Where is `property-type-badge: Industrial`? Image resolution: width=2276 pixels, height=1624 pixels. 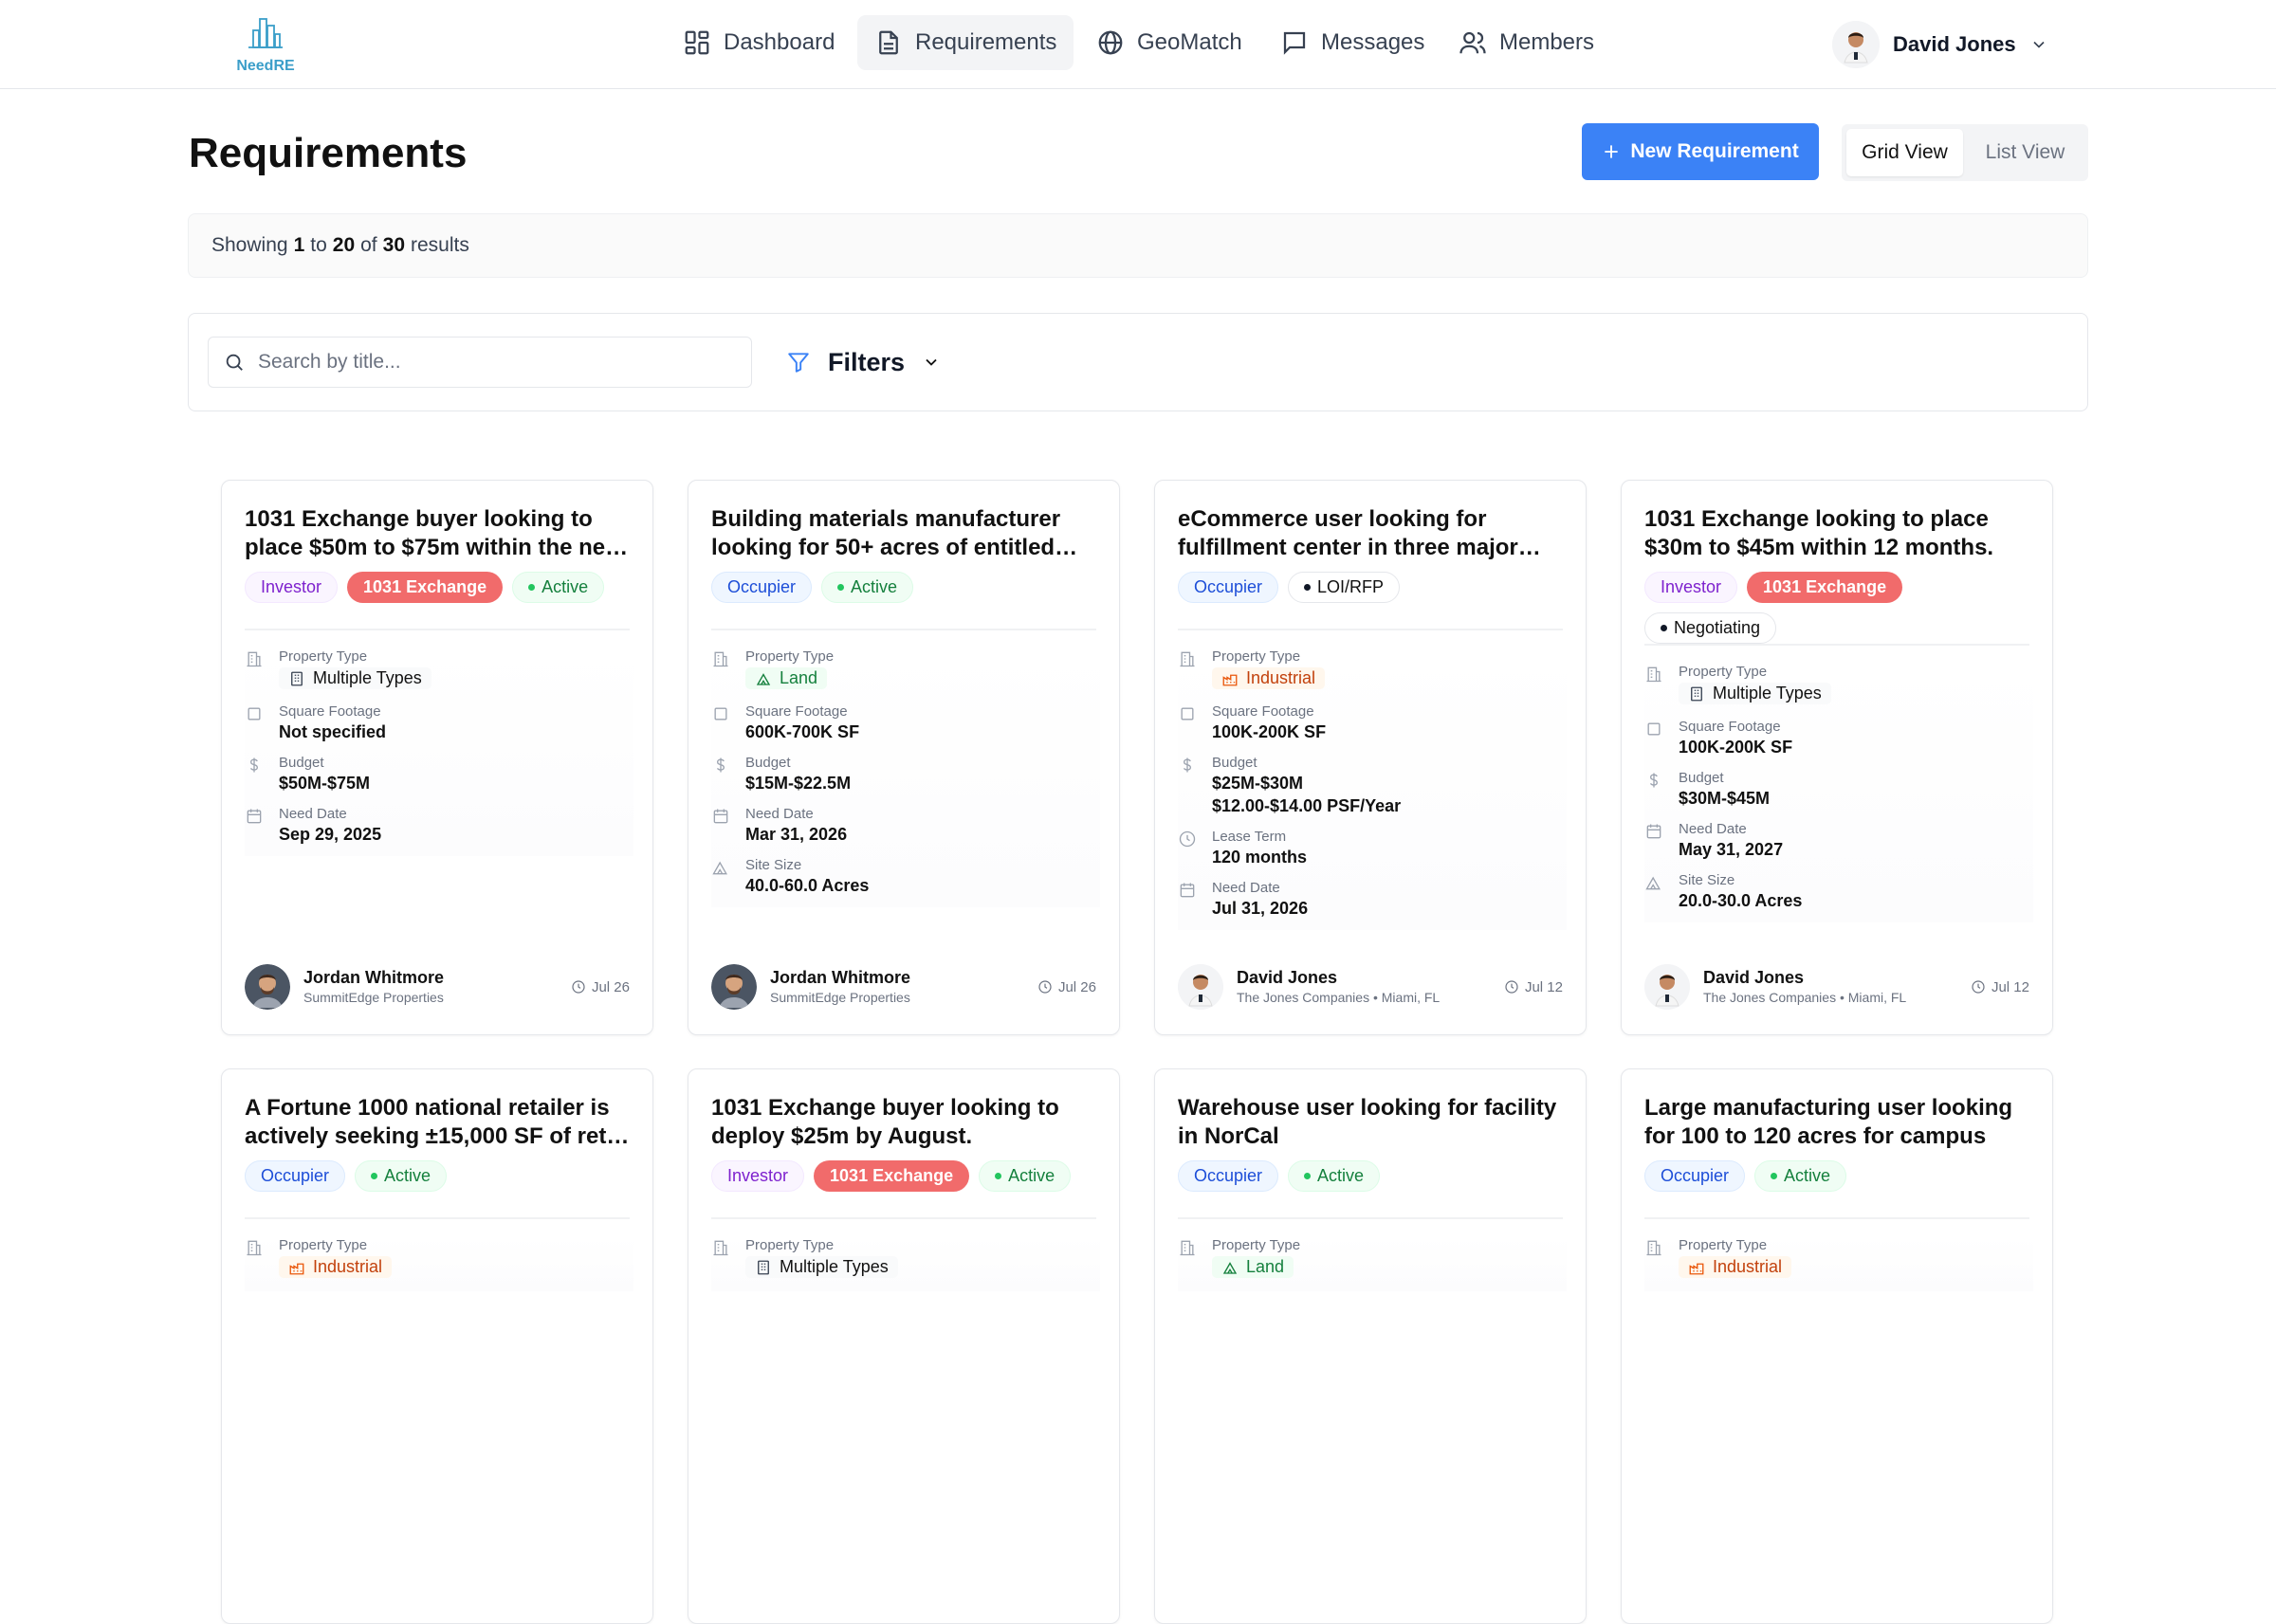
property-type-badge: Industrial is located at coordinates (336, 1267).